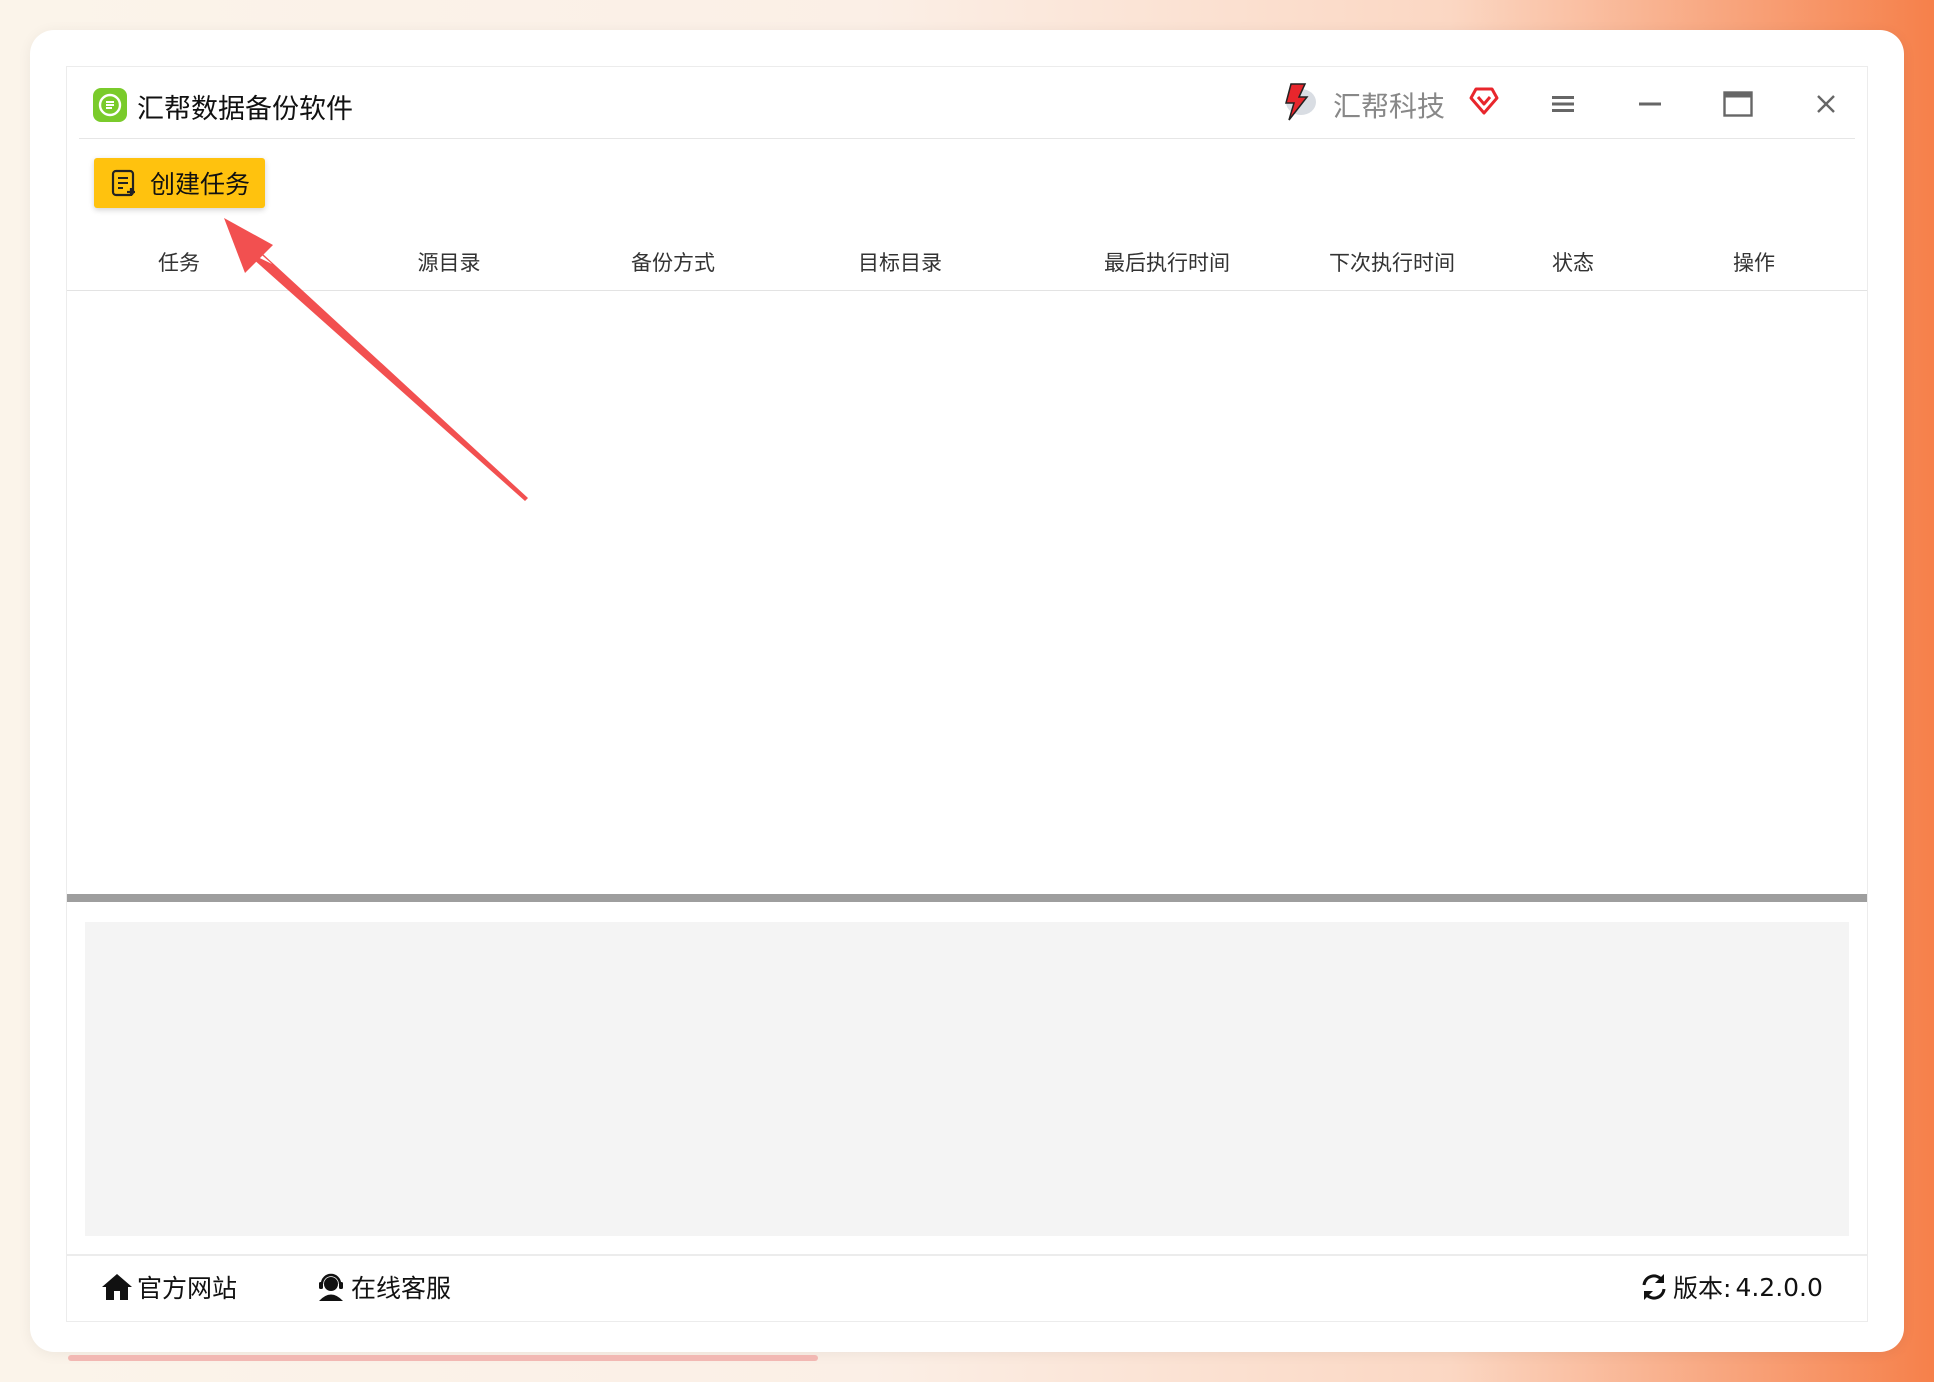 Image resolution: width=1934 pixels, height=1382 pixels. I want to click on app-logo-icon, so click(110, 105).